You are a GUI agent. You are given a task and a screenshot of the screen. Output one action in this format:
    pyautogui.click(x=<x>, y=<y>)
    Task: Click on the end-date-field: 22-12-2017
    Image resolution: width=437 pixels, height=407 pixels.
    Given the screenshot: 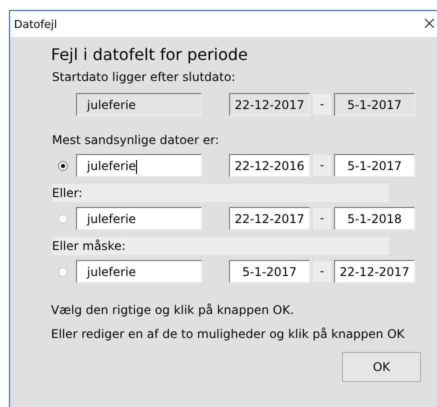 What is the action you would take?
    pyautogui.click(x=374, y=271)
    